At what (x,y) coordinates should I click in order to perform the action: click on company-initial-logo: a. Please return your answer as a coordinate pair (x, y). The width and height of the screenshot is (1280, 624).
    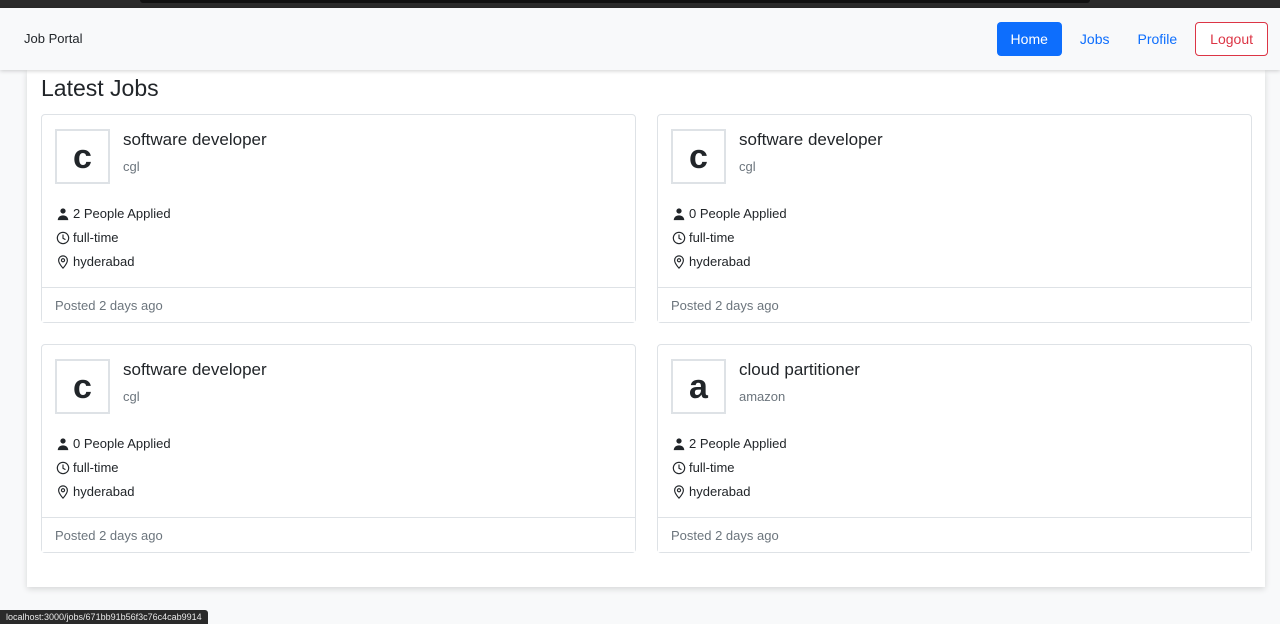
    Looking at the image, I should click on (698, 386).